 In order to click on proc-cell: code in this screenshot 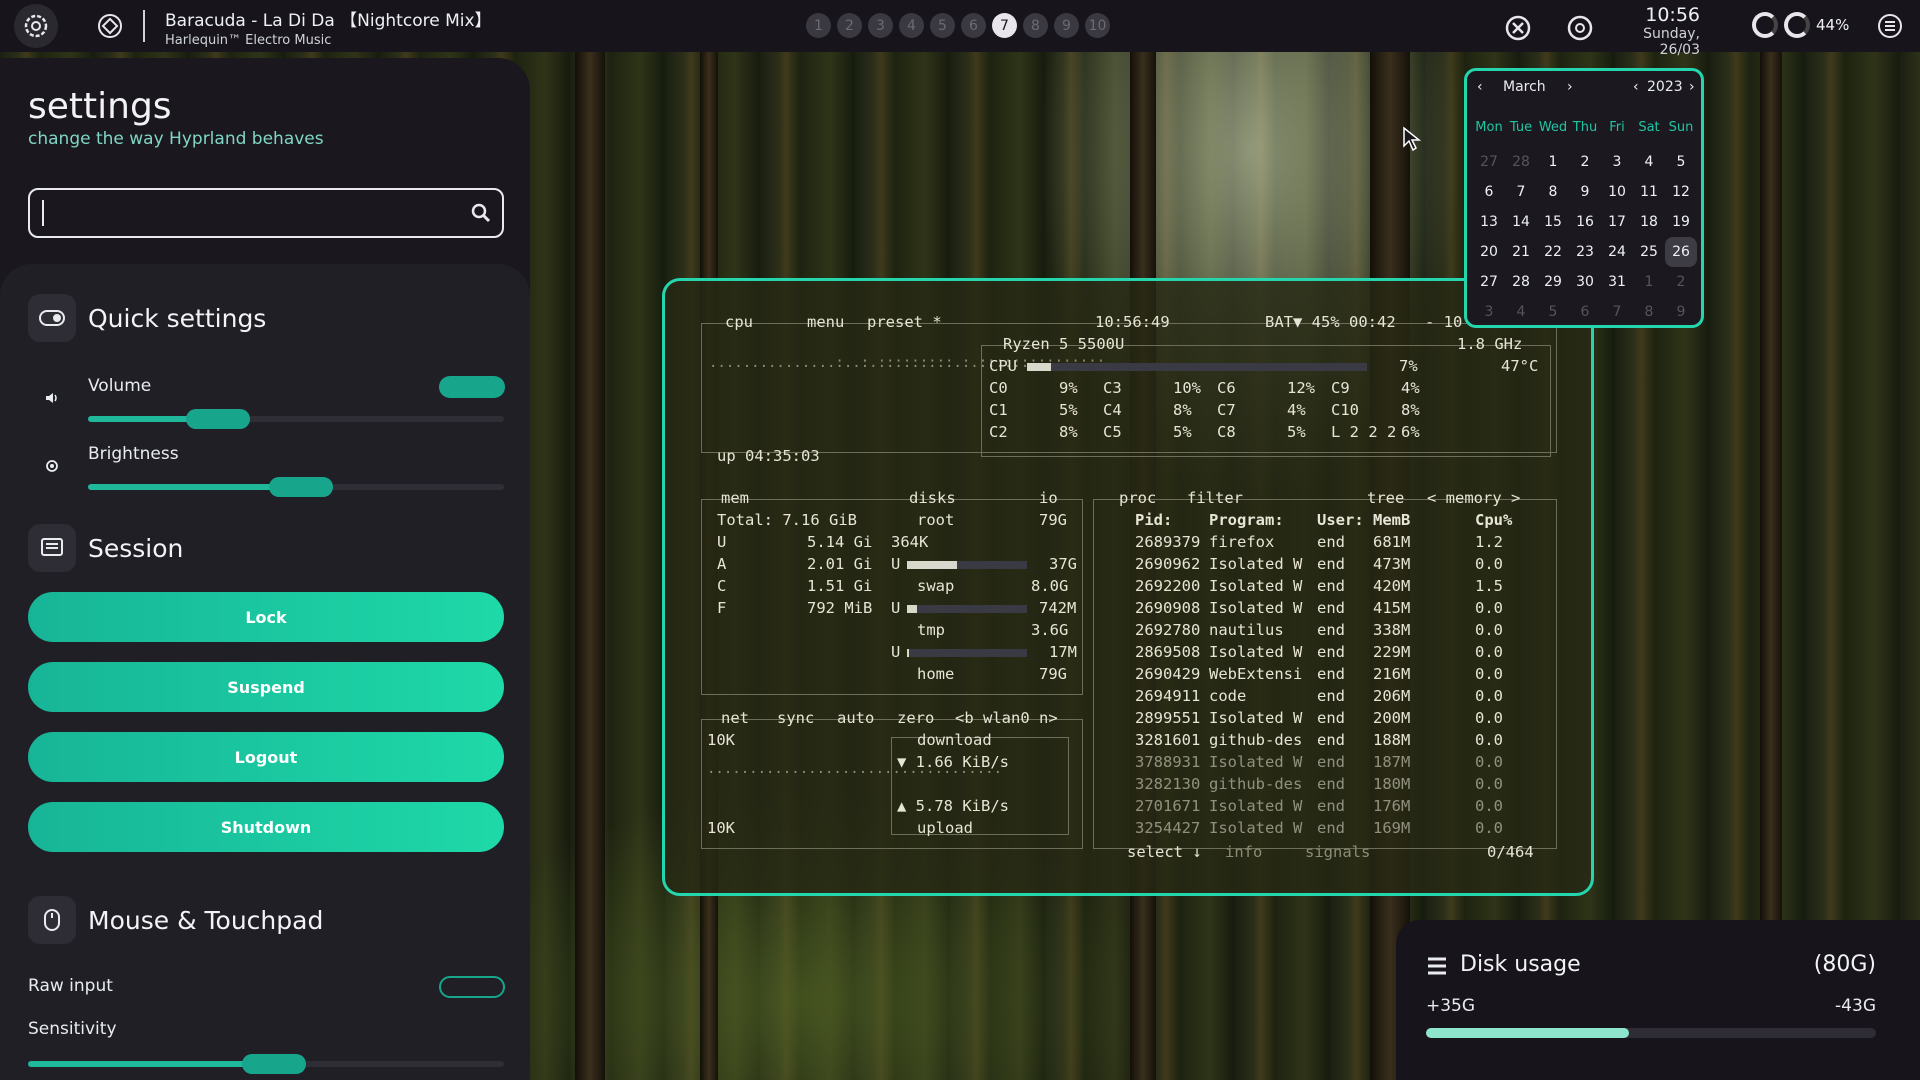, I will do `click(1227, 696)`.